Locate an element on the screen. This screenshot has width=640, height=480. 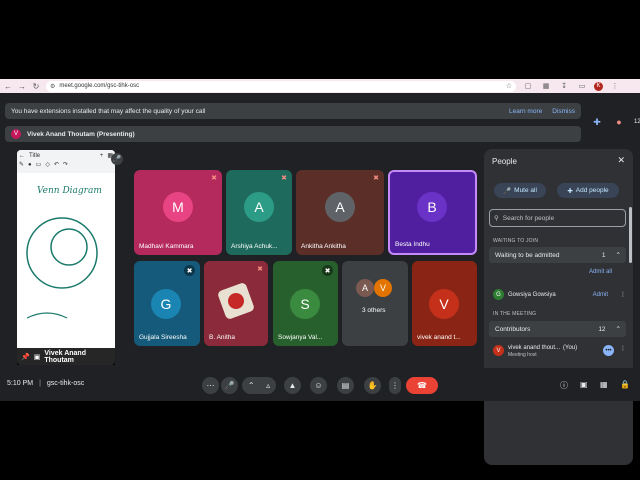
forward-icon: → is located at coordinates (22, 86).